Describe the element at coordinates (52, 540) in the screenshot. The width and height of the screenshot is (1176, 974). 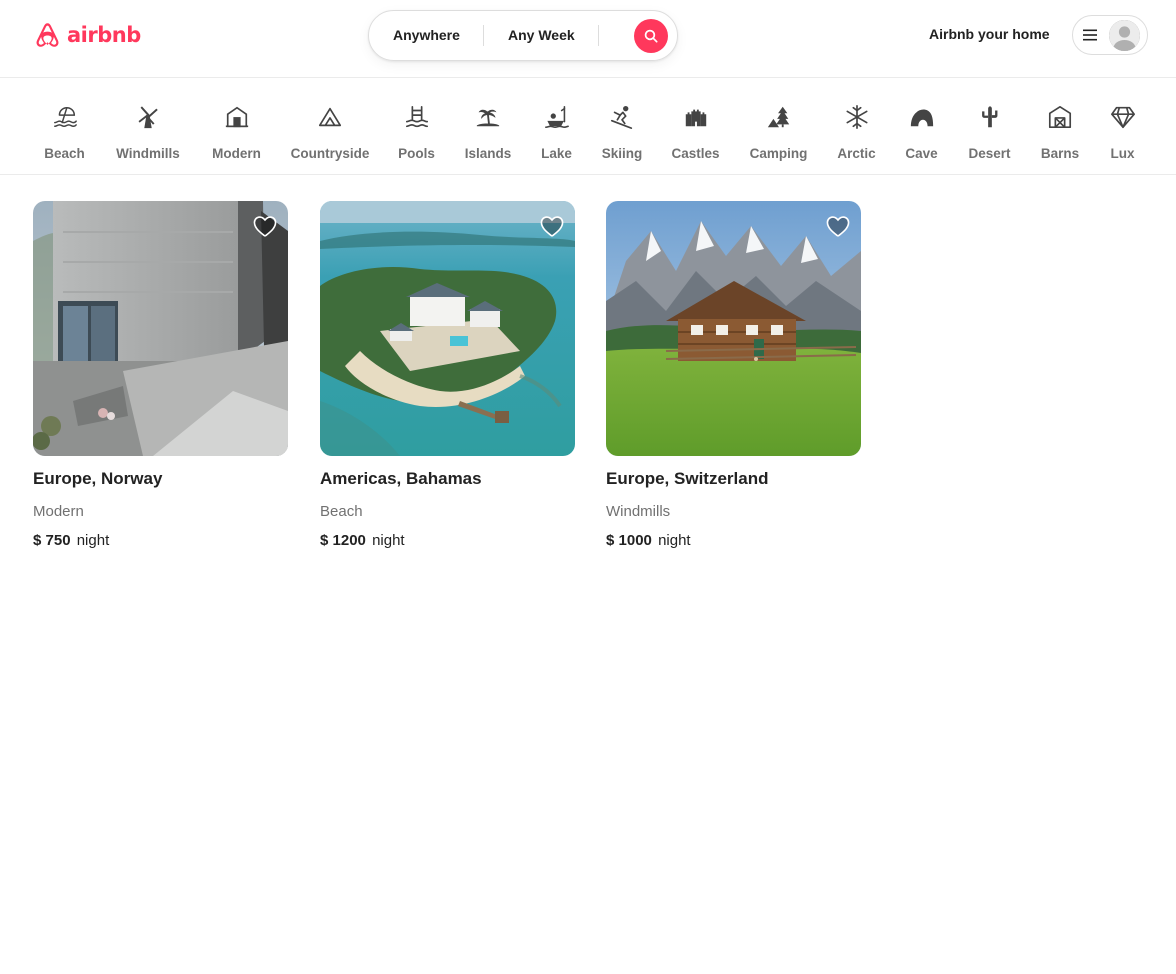
I see `price-amount: $ 750` at that location.